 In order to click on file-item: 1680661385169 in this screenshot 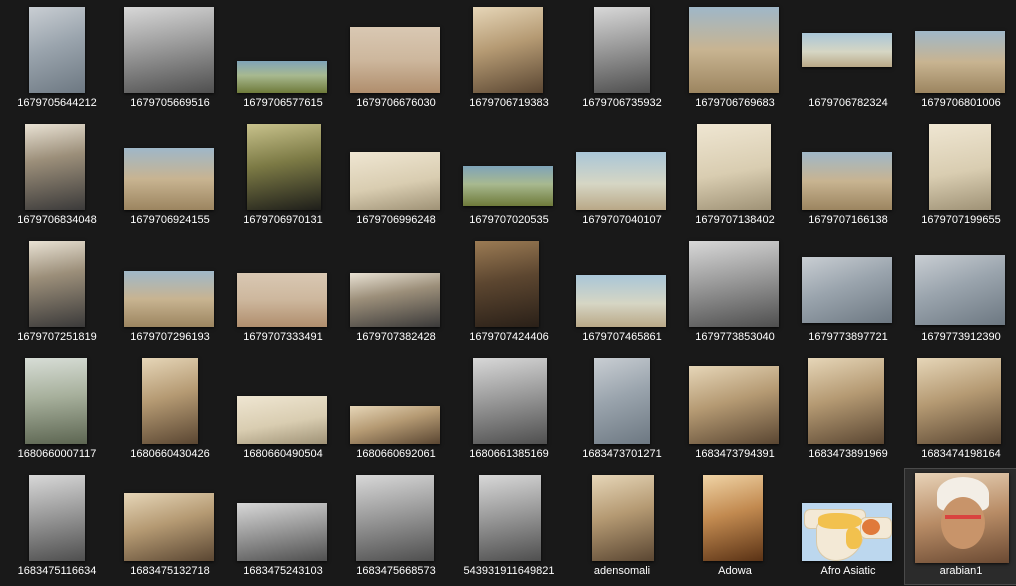, I will do `click(509, 409)`.